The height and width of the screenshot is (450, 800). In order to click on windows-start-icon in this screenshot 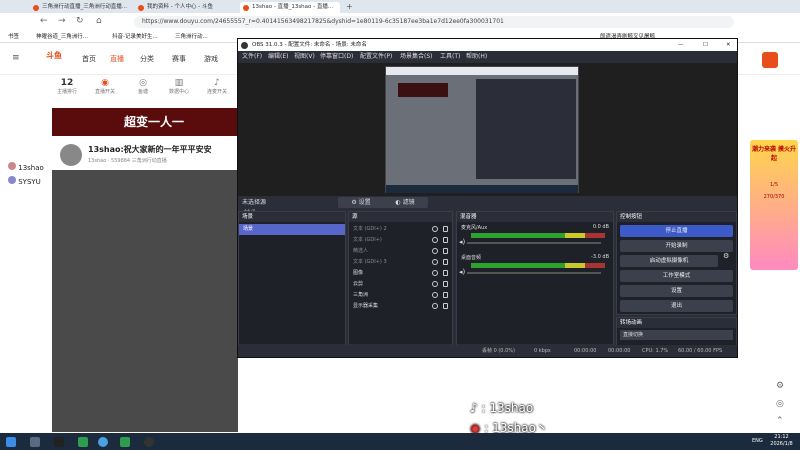, I will do `click(11, 442)`.